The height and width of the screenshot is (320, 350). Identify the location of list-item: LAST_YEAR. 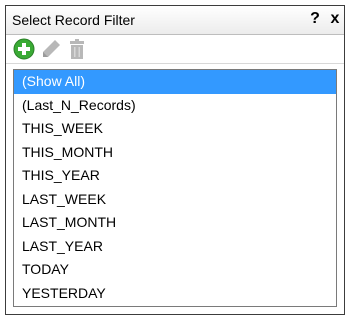
(175, 247).